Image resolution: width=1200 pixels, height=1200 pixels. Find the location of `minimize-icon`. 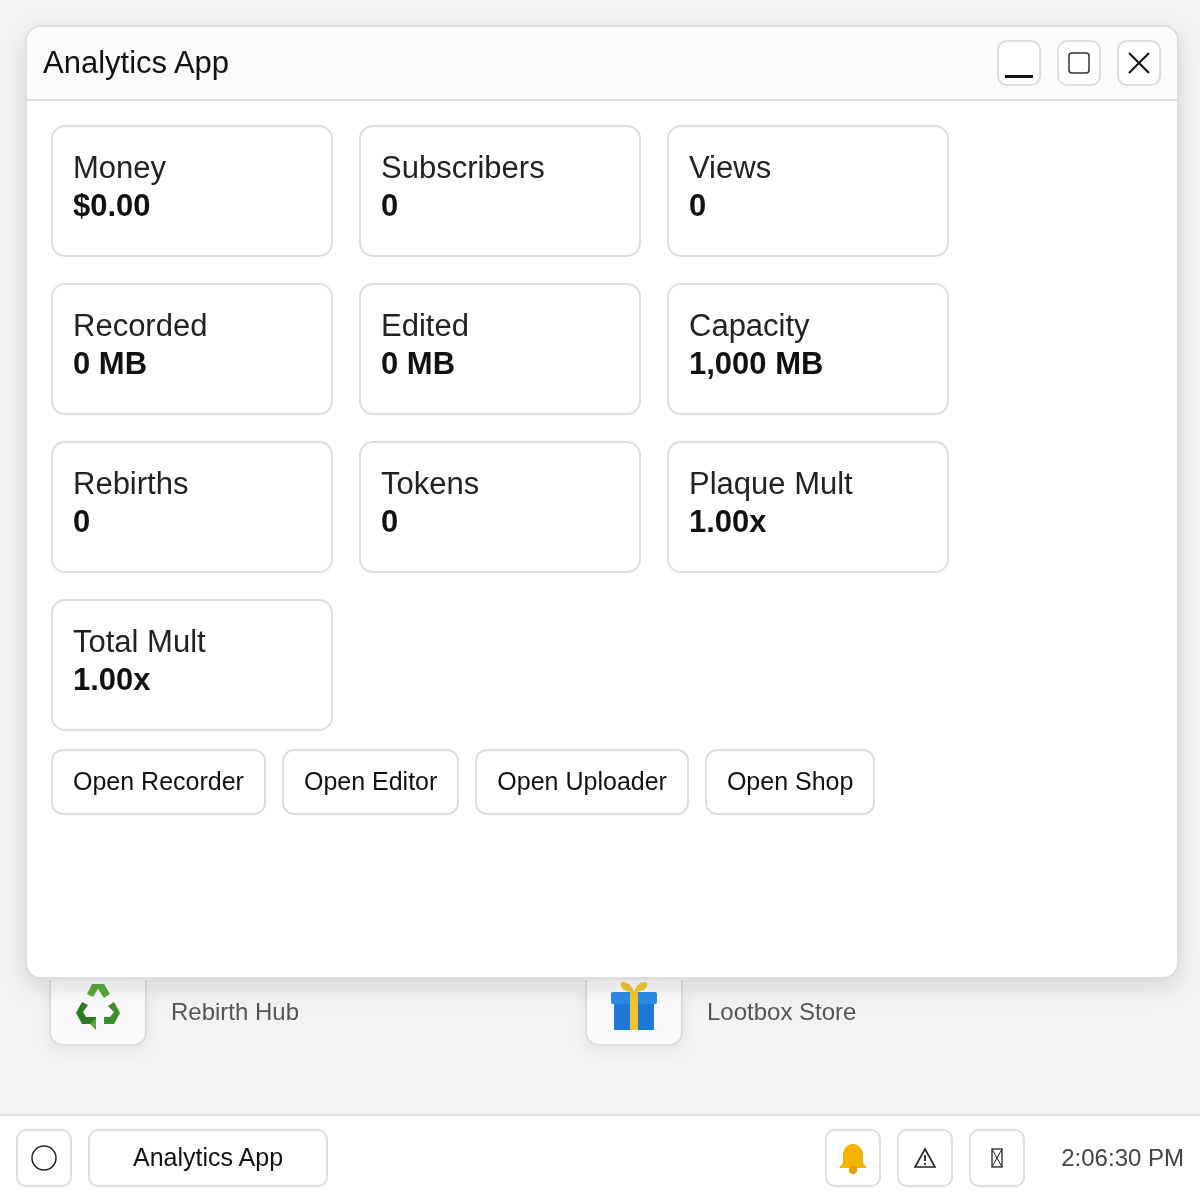

minimize-icon is located at coordinates (1019, 76).